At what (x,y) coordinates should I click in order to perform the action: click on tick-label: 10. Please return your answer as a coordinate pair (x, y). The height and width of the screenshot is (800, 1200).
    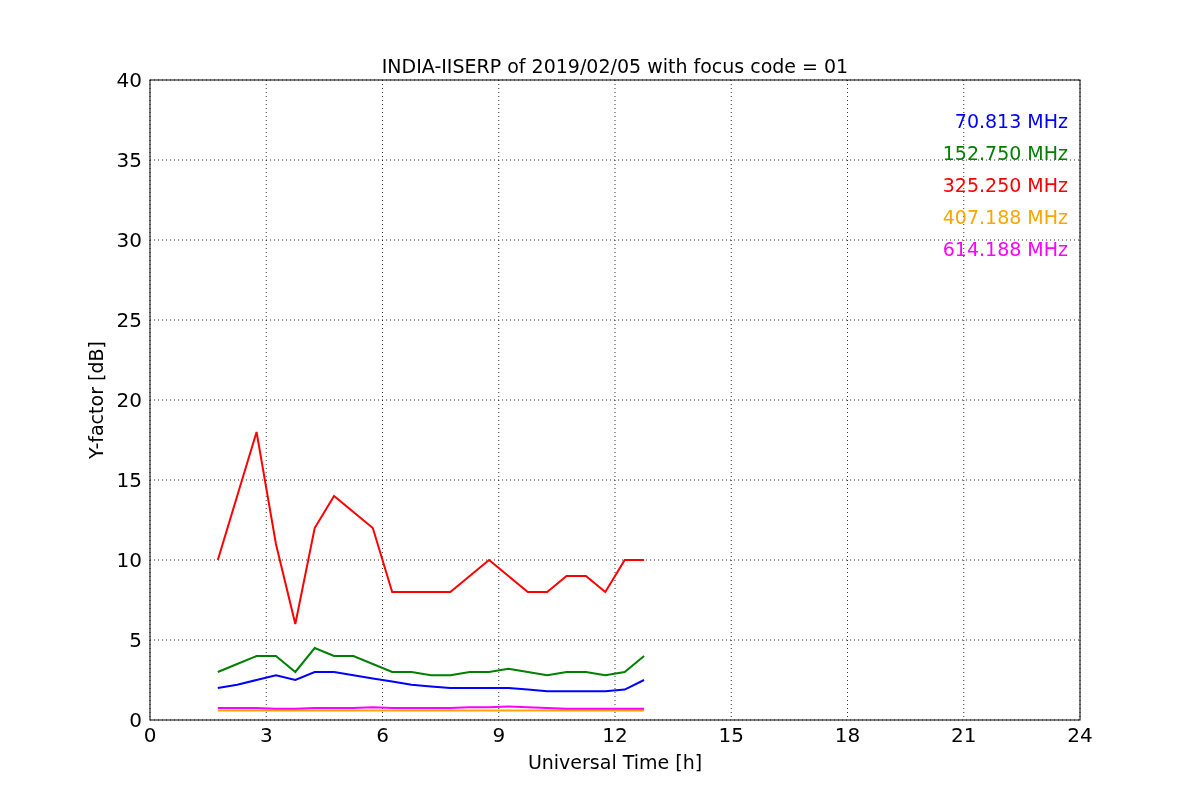
    Looking at the image, I should click on (129, 560).